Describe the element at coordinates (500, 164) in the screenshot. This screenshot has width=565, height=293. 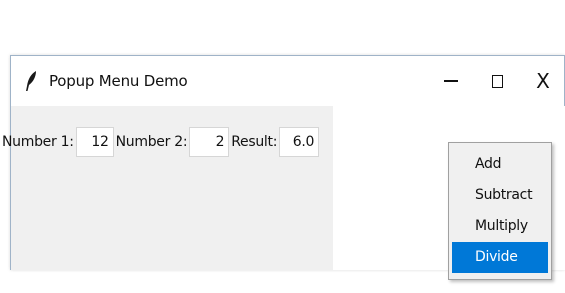
I see `menu-item-add: Add` at that location.